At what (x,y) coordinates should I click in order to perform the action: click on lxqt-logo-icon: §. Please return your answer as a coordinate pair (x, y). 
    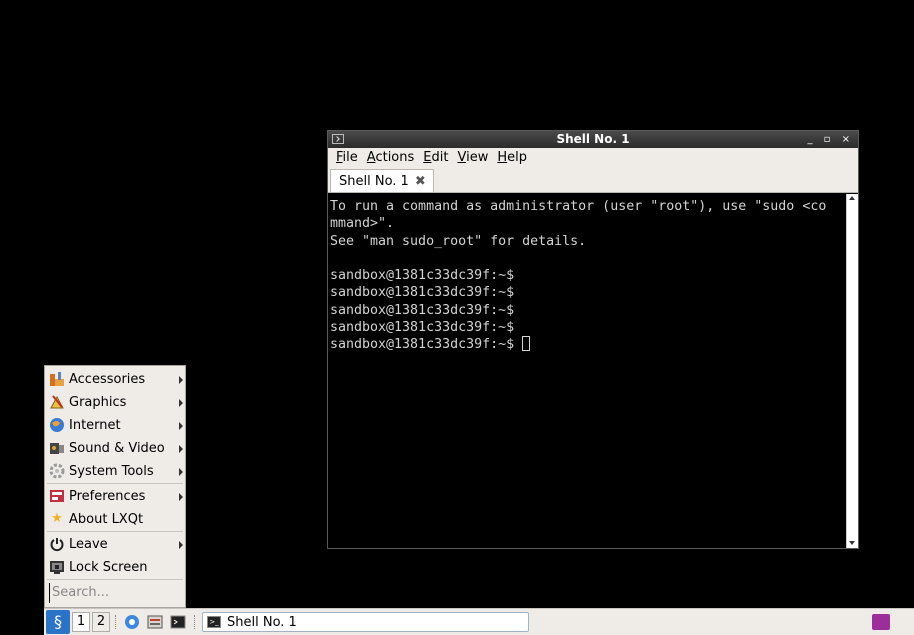
    Looking at the image, I should click on (58, 621).